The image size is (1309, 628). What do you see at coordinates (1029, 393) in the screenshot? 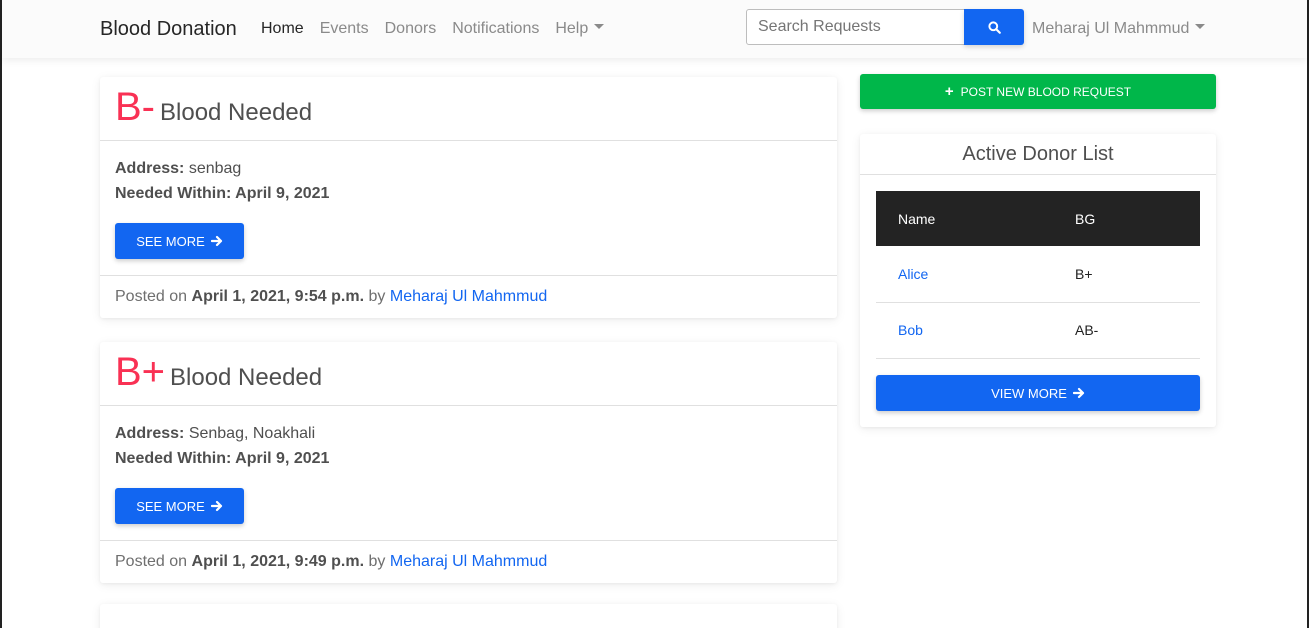
I see `view-more-label: VIEW MORE` at bounding box center [1029, 393].